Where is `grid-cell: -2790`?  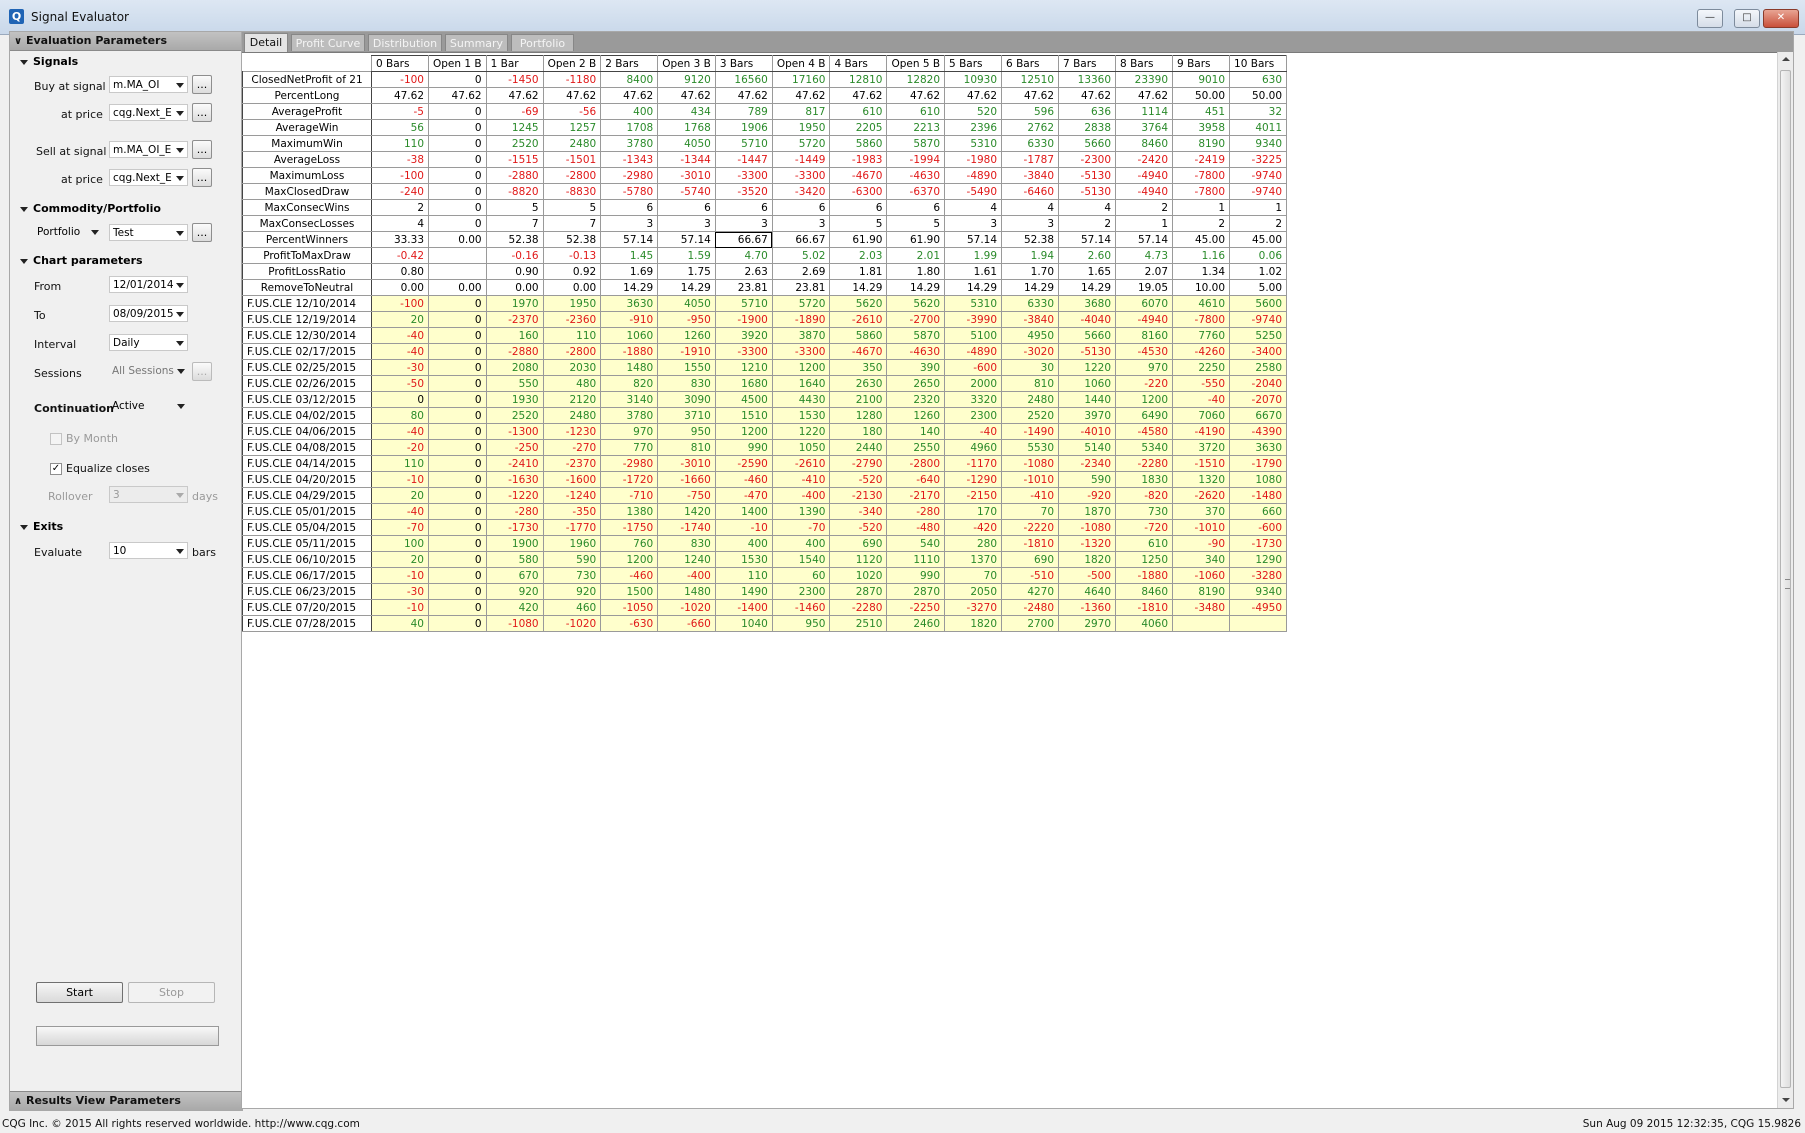
grid-cell: -2790 is located at coordinates (858, 463).